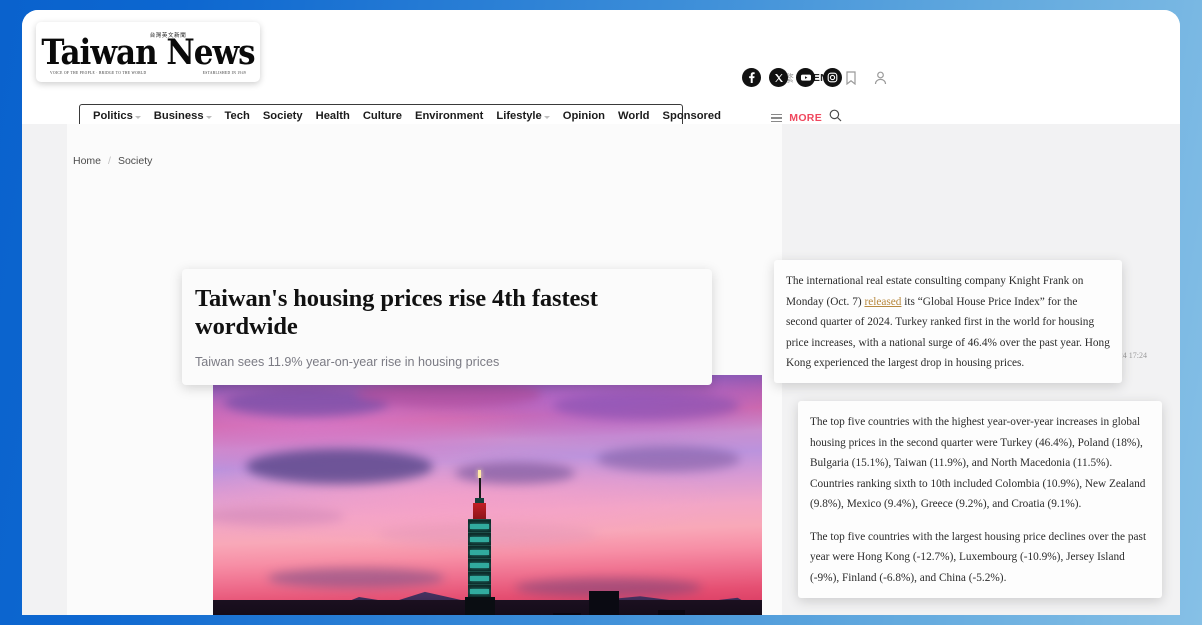 This screenshot has height=625, width=1202. I want to click on nav-item-world: World, so click(634, 116).